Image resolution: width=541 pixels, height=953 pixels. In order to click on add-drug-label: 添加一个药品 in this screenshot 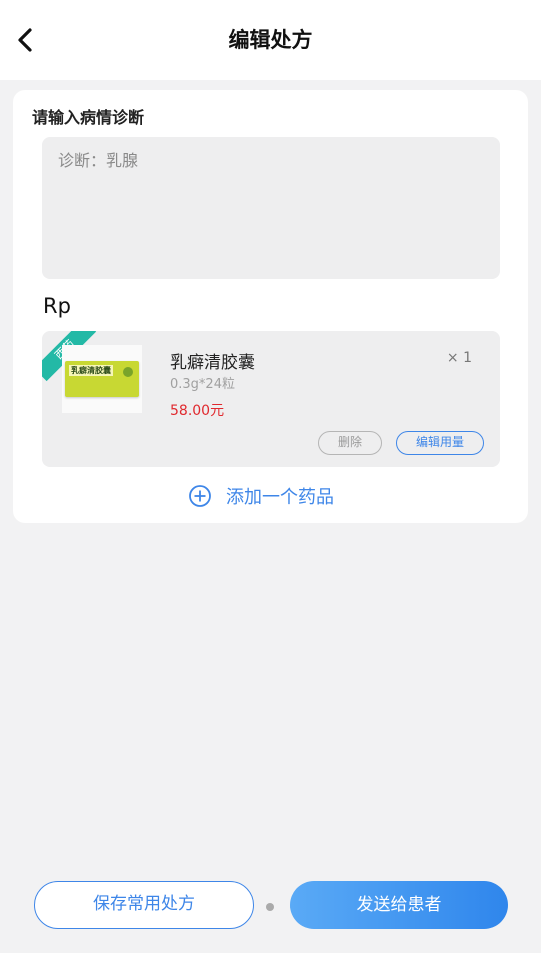, I will do `click(280, 497)`.